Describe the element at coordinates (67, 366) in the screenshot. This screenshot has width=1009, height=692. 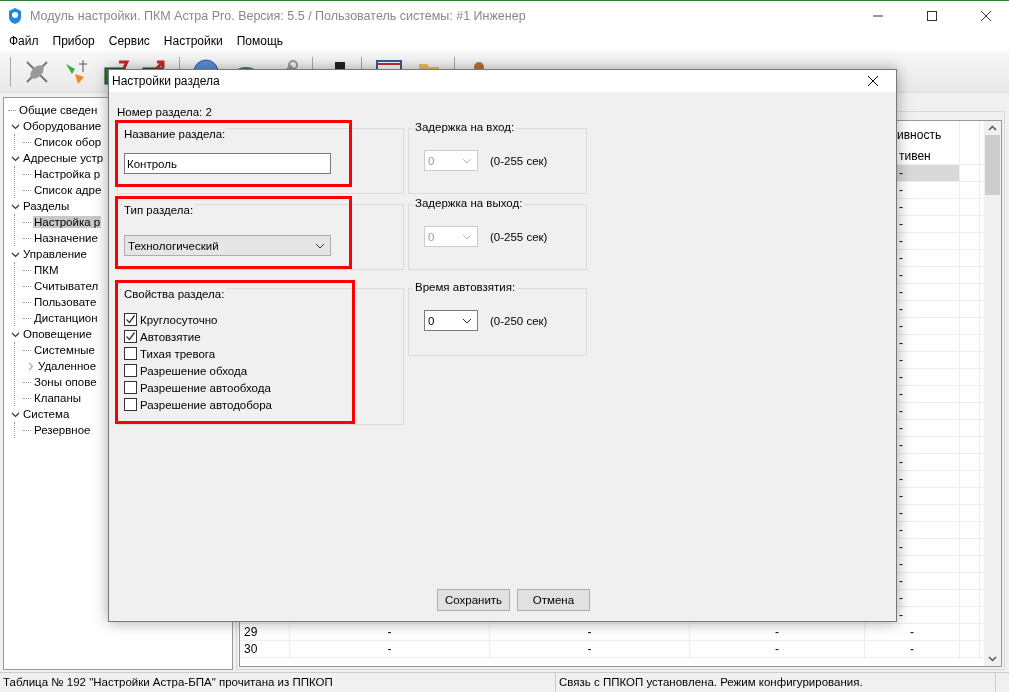
I see `tree-item: Удаленное` at that location.